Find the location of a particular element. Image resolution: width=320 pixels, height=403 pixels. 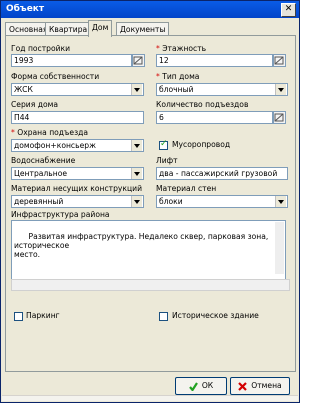

status-bar is located at coordinates (150, 398).